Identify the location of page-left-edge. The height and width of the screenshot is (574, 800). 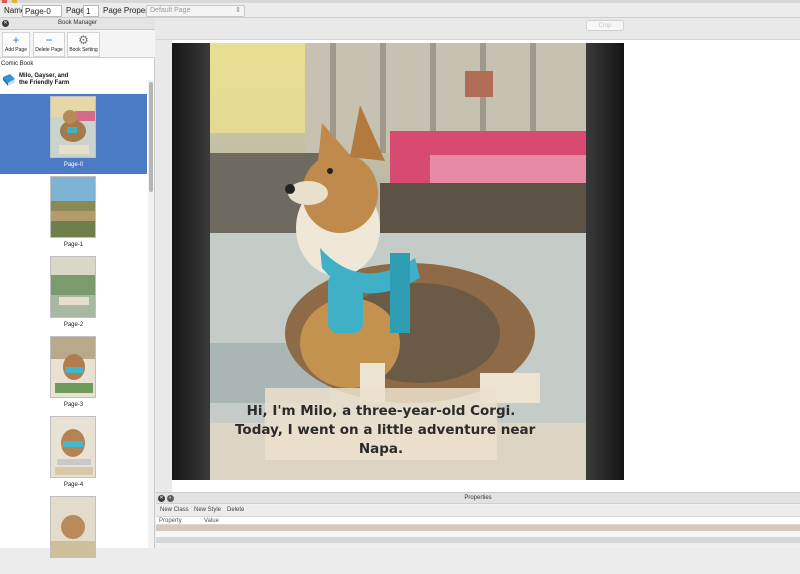
(191, 261).